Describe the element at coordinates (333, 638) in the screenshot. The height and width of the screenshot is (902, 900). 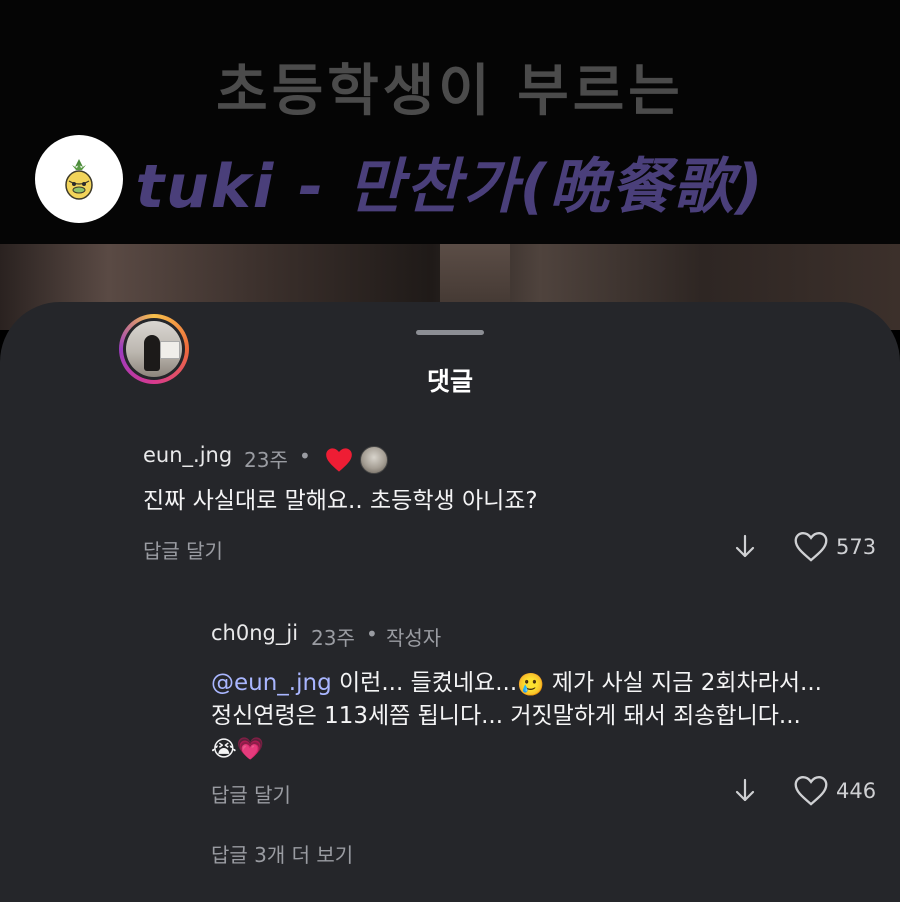
I see `reply-age: 23주` at that location.